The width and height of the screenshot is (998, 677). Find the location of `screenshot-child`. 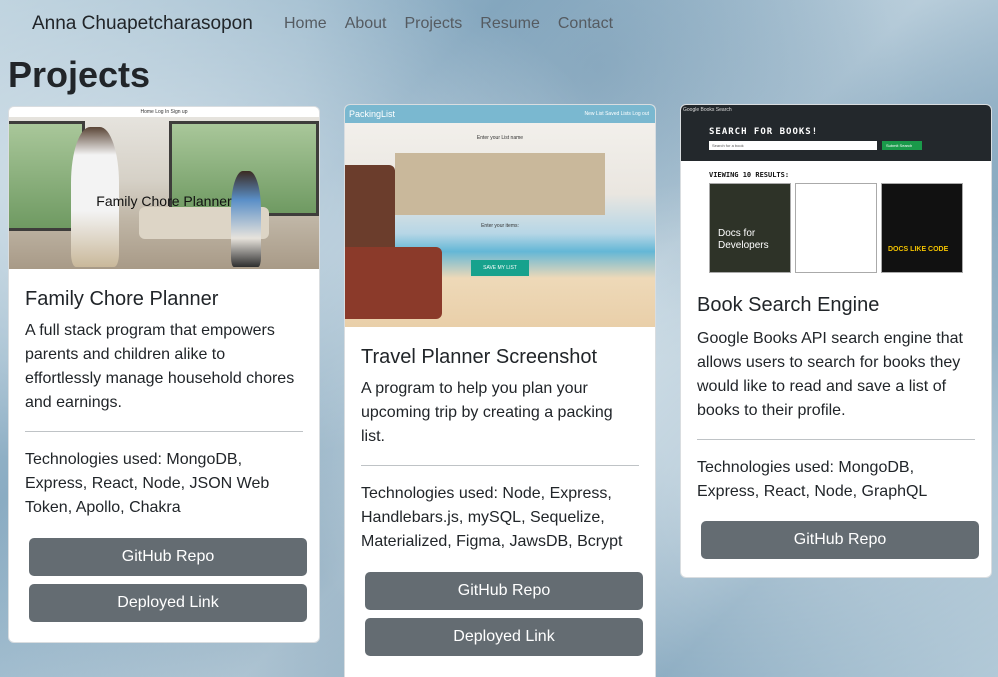

screenshot-child is located at coordinates (246, 219).